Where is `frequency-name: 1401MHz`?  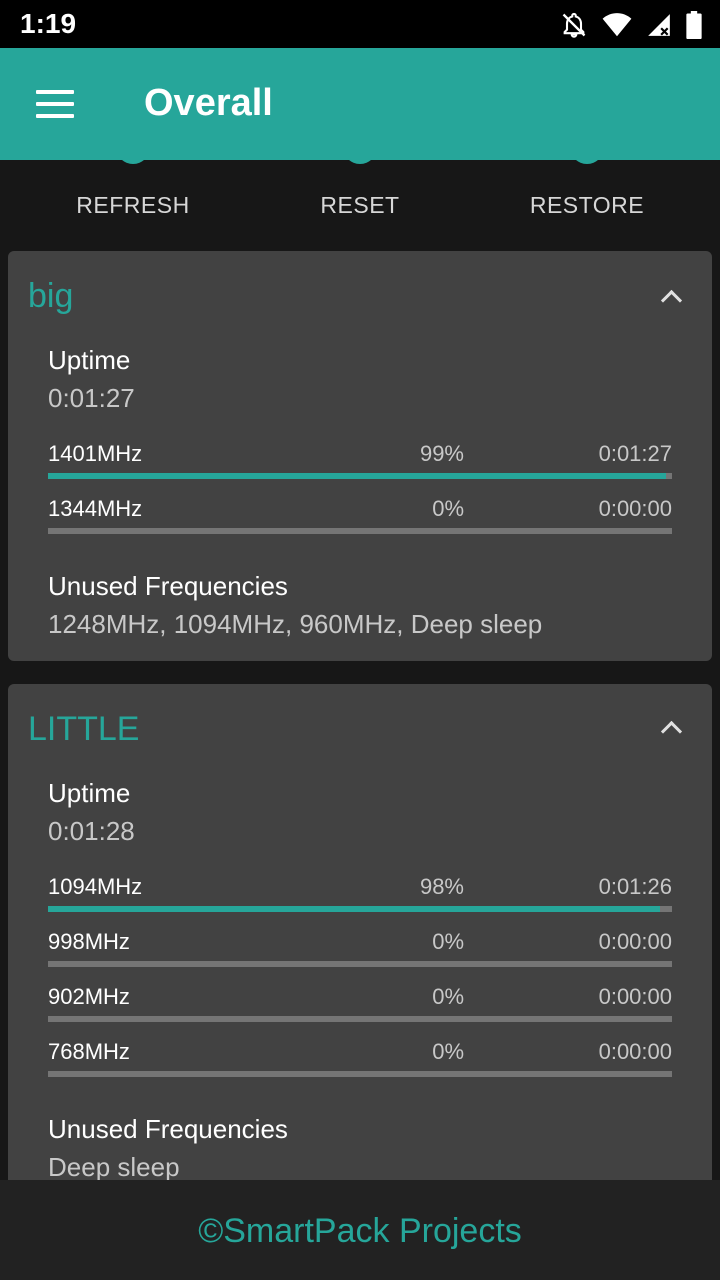 frequency-name: 1401MHz is located at coordinates (95, 453).